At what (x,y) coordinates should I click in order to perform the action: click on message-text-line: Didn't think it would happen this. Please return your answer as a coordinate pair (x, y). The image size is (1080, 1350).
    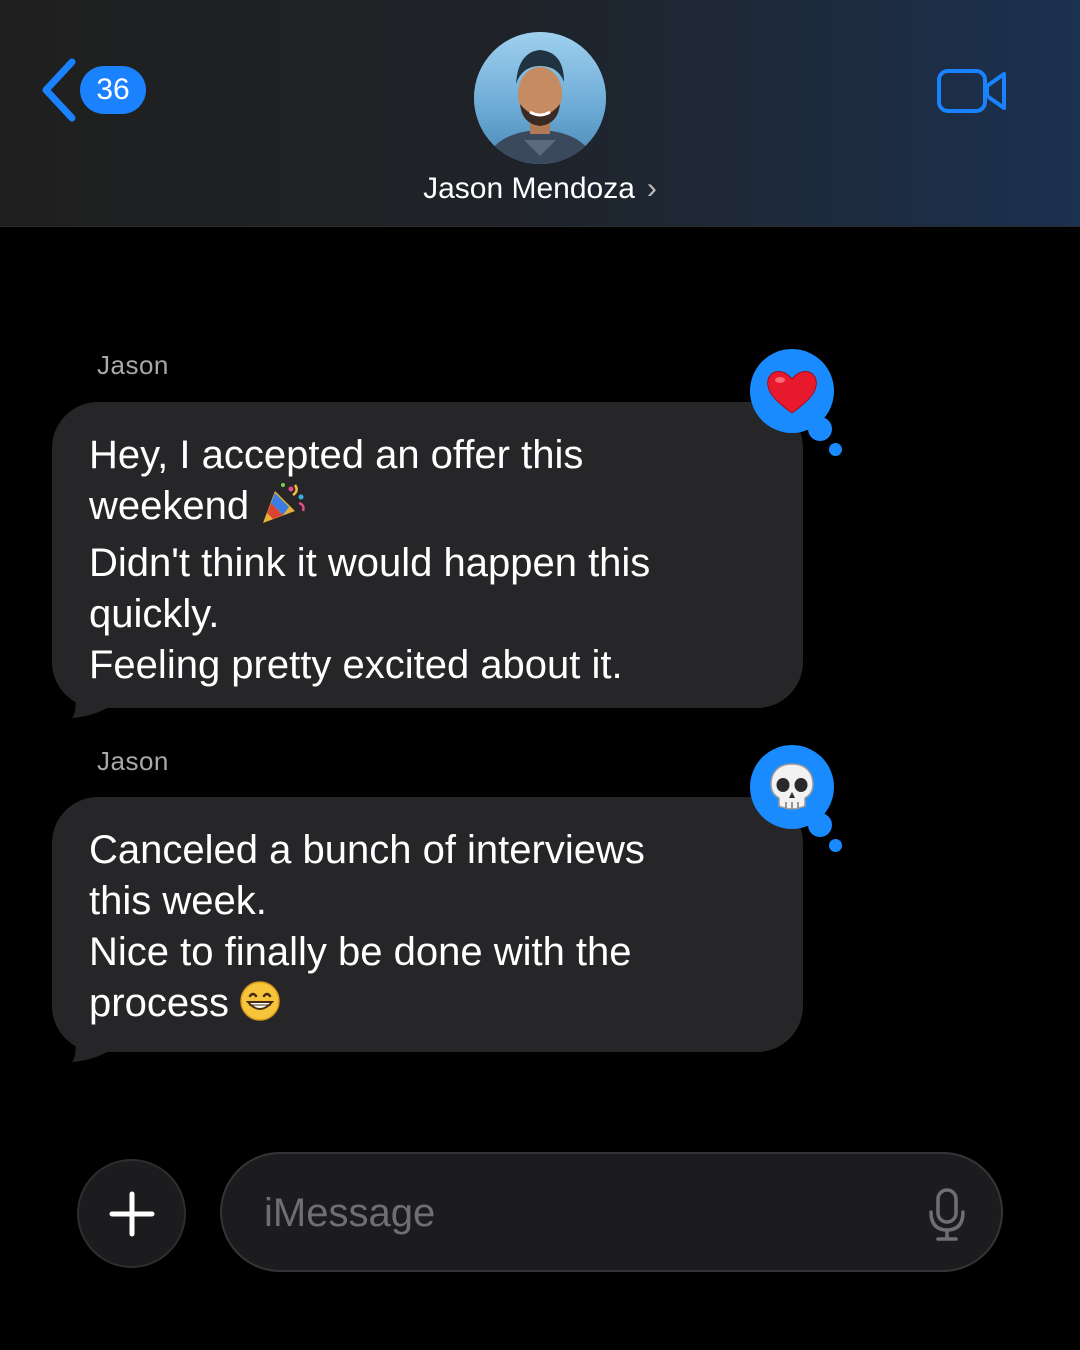
    Looking at the image, I should click on (370, 563).